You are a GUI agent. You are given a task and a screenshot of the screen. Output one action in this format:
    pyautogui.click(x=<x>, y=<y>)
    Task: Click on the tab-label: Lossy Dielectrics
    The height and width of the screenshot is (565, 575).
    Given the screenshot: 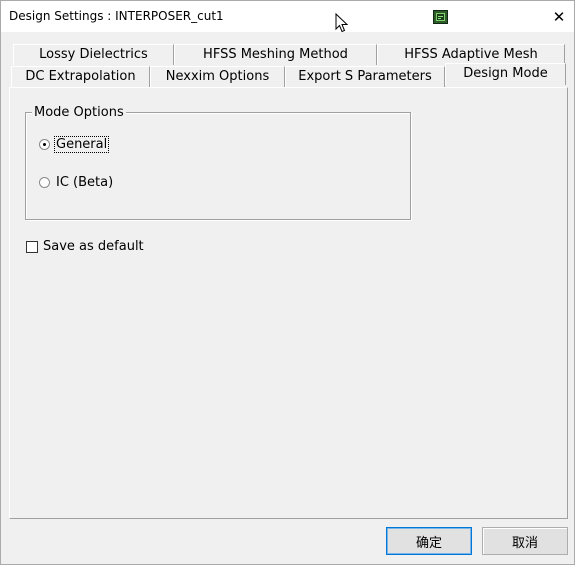 What is the action you would take?
    pyautogui.click(x=93, y=54)
    